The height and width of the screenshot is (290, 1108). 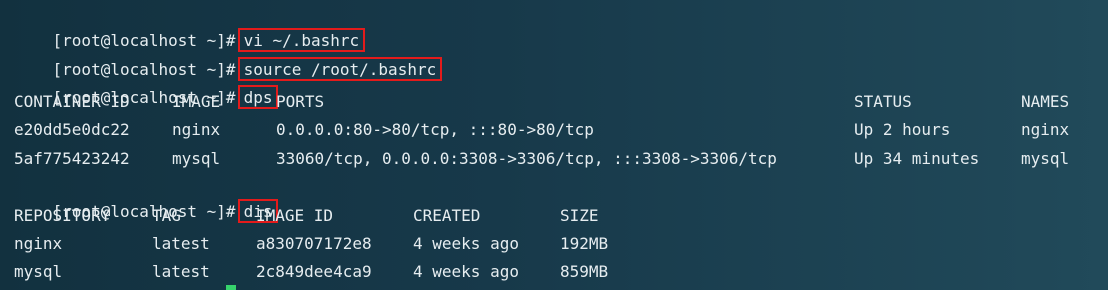 What do you see at coordinates (166, 215) in the screenshot?
I see `column-header: TAG` at bounding box center [166, 215].